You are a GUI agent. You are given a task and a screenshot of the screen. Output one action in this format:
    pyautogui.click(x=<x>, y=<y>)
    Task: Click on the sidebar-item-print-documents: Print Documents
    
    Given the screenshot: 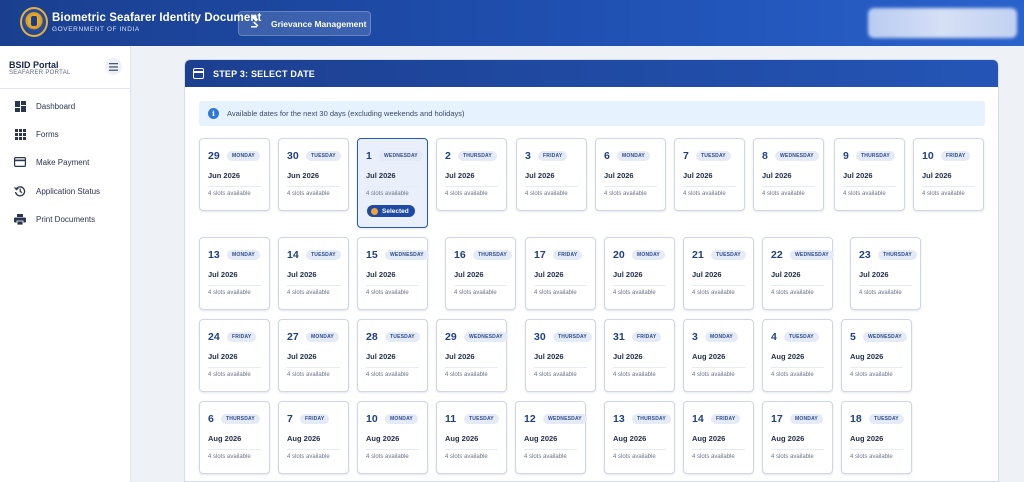 What is the action you would take?
    pyautogui.click(x=65, y=219)
    